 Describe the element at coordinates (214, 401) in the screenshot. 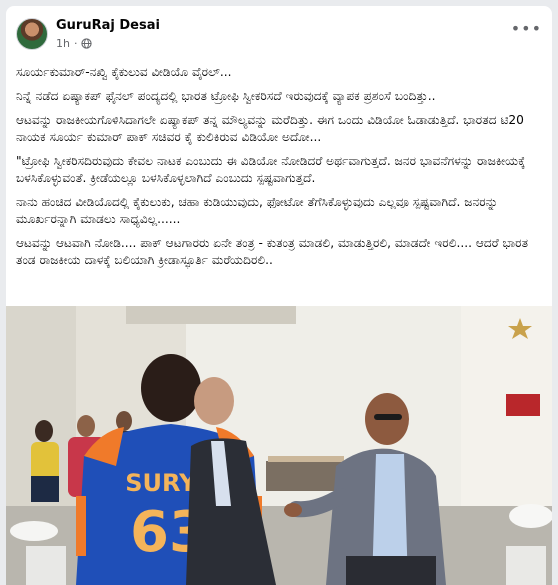

I see `man-middle-head` at that location.